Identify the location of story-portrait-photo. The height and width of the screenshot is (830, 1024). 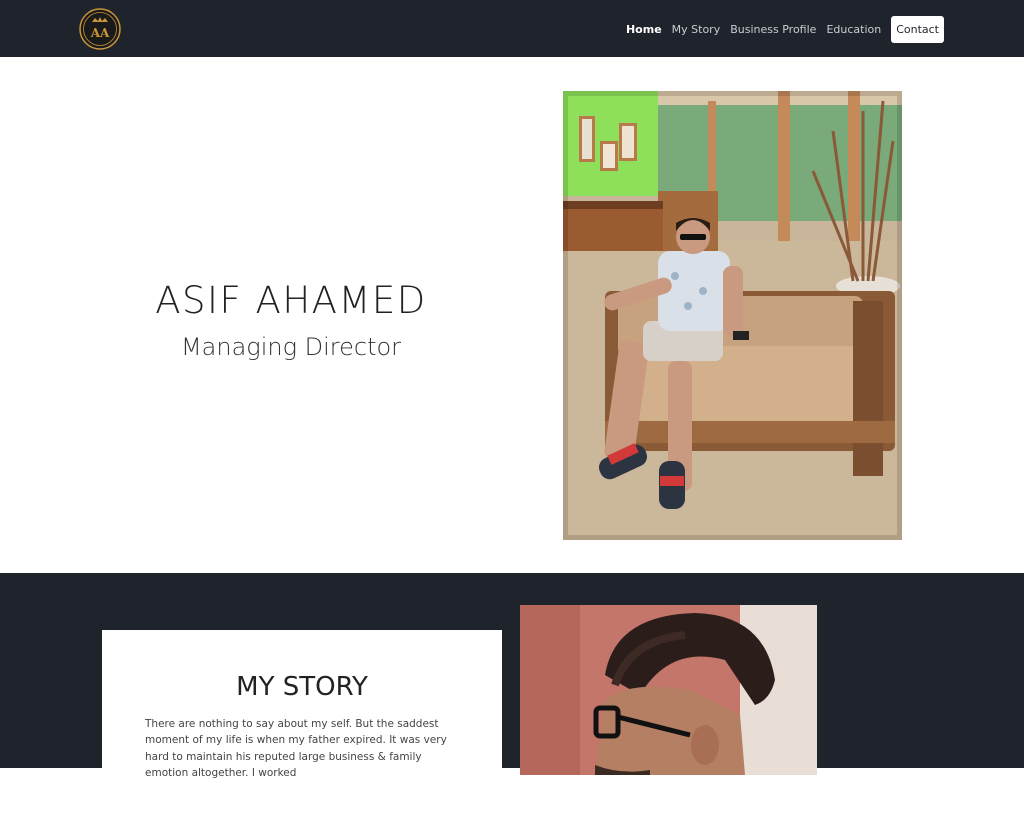
(668, 690).